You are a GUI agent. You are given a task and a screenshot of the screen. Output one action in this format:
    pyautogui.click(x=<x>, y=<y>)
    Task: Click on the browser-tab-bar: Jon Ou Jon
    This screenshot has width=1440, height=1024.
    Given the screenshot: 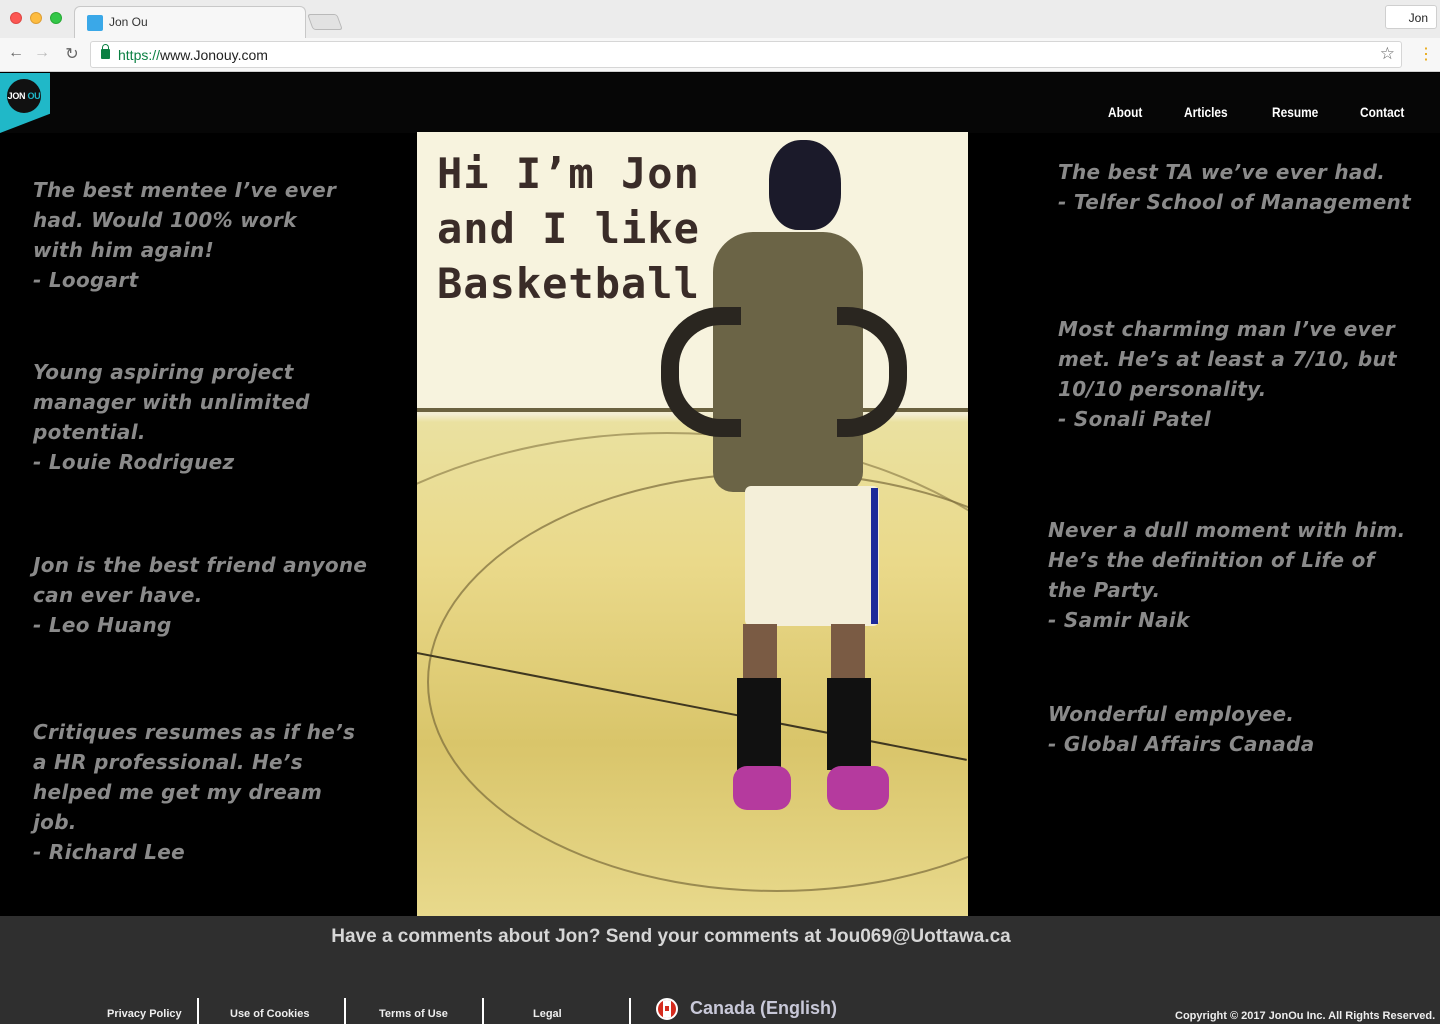 What is the action you would take?
    pyautogui.click(x=720, y=19)
    